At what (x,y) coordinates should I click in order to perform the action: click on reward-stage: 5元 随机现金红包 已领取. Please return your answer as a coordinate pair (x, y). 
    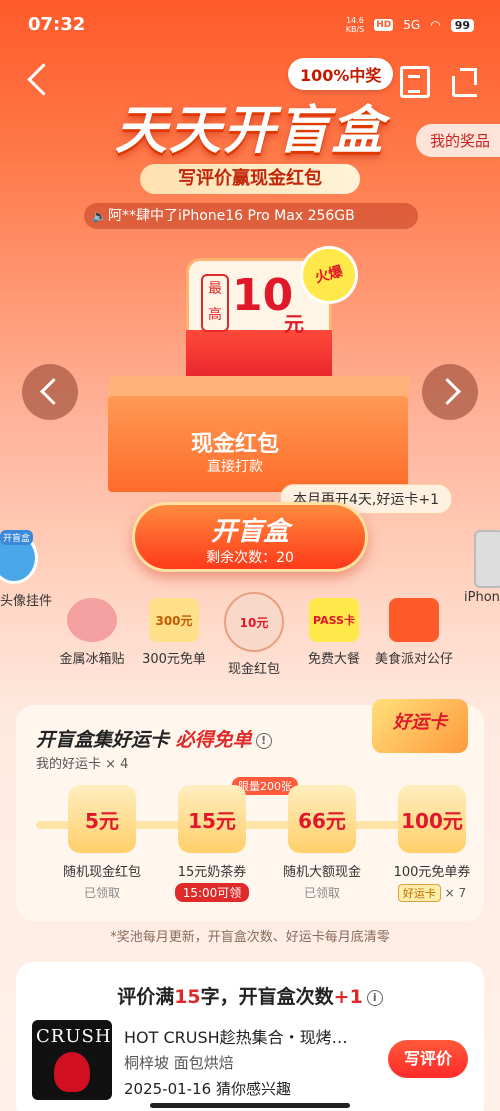
    Looking at the image, I should click on (102, 843).